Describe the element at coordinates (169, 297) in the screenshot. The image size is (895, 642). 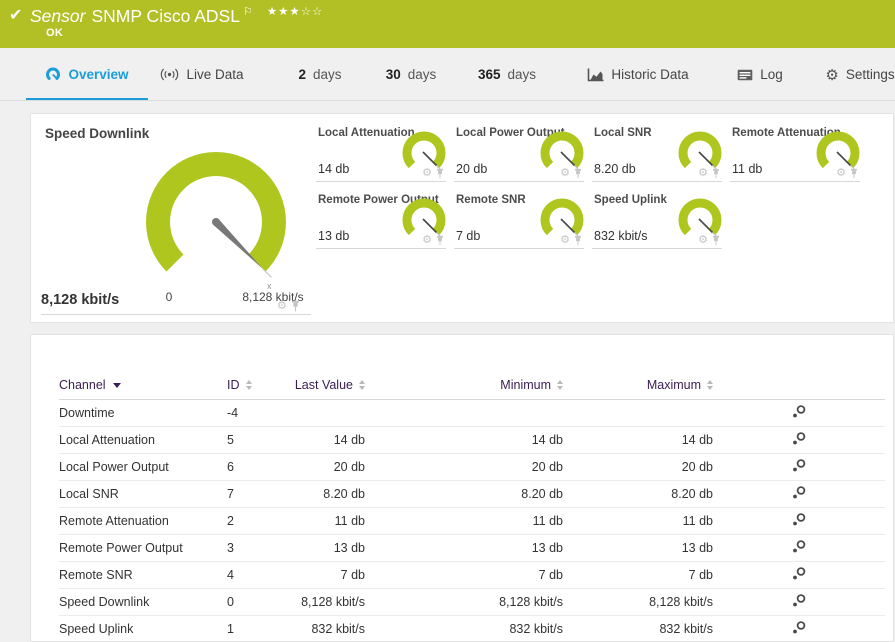
I see `gauge-scale-min: 0` at that location.